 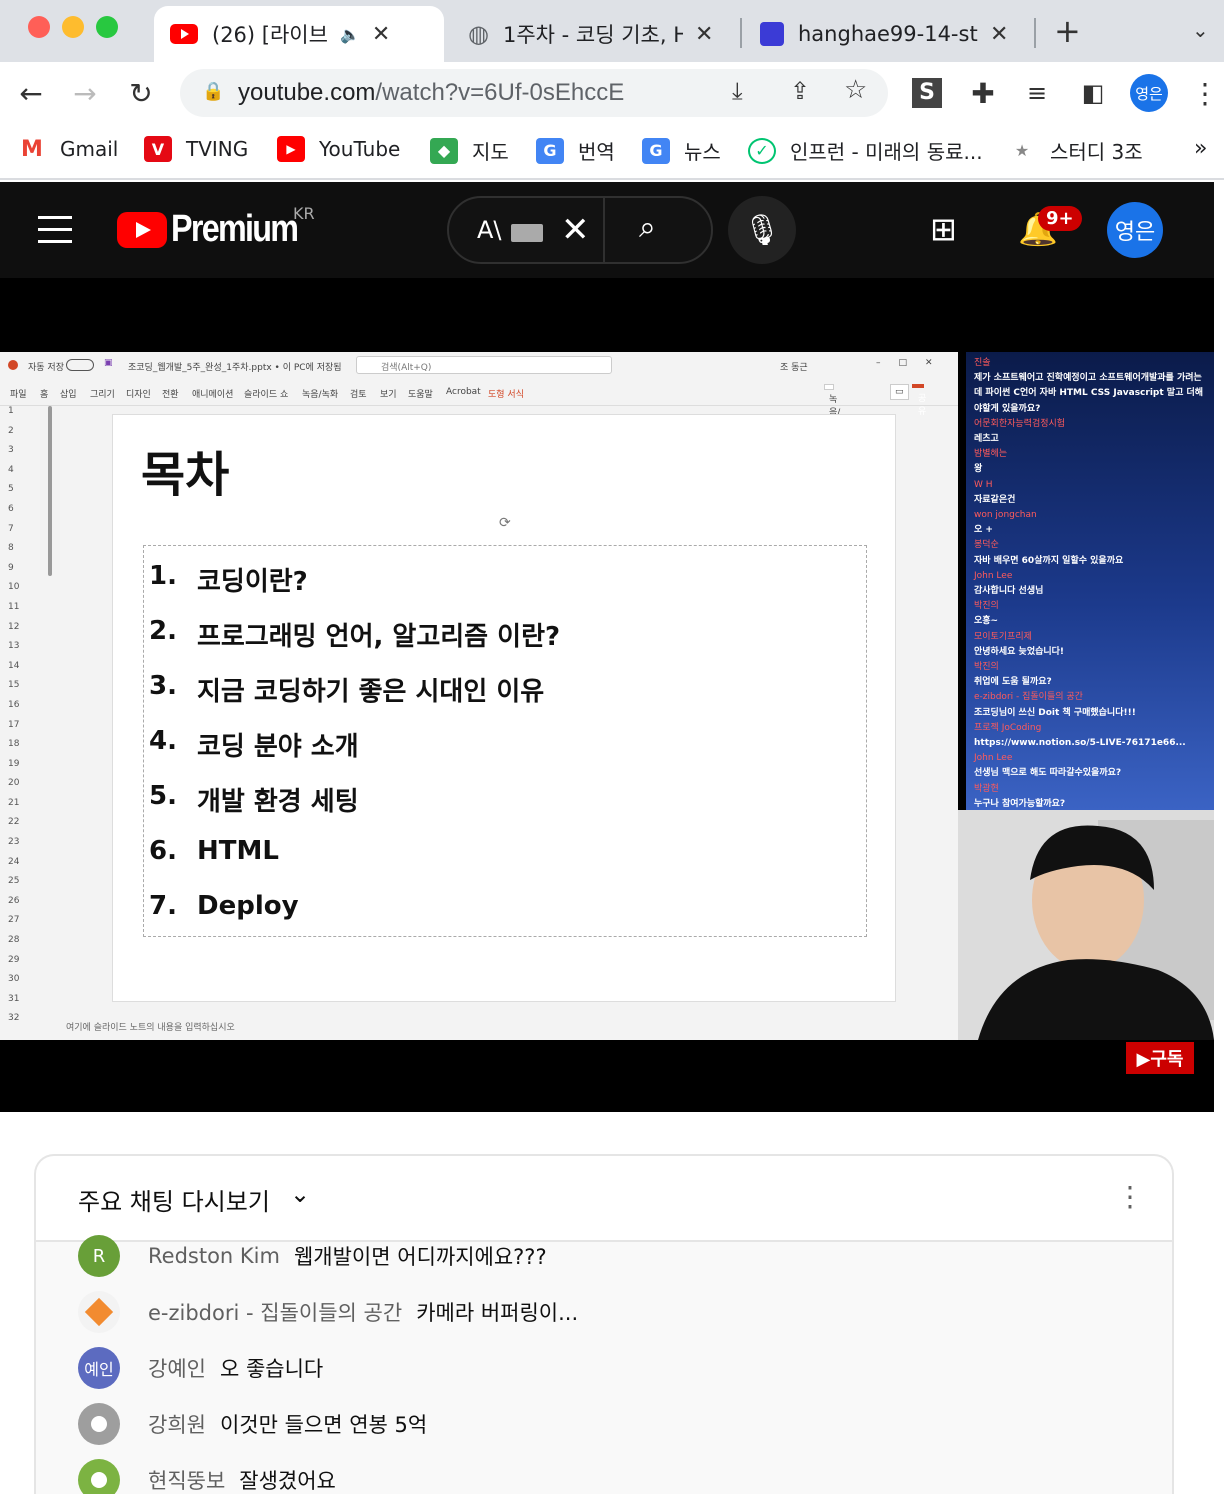 What do you see at coordinates (943, 229) in the screenshot?
I see `create-video-icon: ⊞` at bounding box center [943, 229].